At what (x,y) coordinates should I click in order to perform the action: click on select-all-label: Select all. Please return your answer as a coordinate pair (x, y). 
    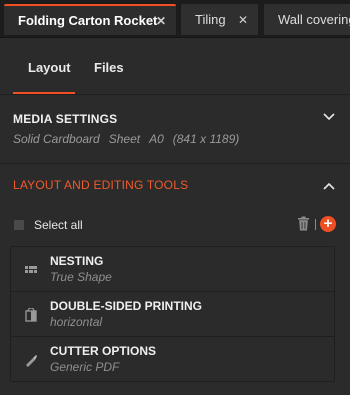
    Looking at the image, I should click on (58, 225).